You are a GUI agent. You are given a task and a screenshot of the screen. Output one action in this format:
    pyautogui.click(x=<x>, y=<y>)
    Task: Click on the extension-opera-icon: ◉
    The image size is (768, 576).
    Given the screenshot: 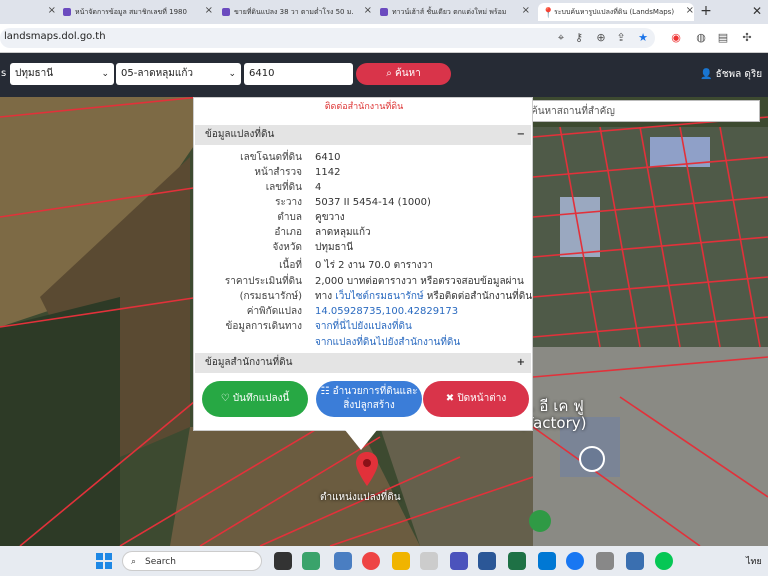 What is the action you would take?
    pyautogui.click(x=676, y=37)
    